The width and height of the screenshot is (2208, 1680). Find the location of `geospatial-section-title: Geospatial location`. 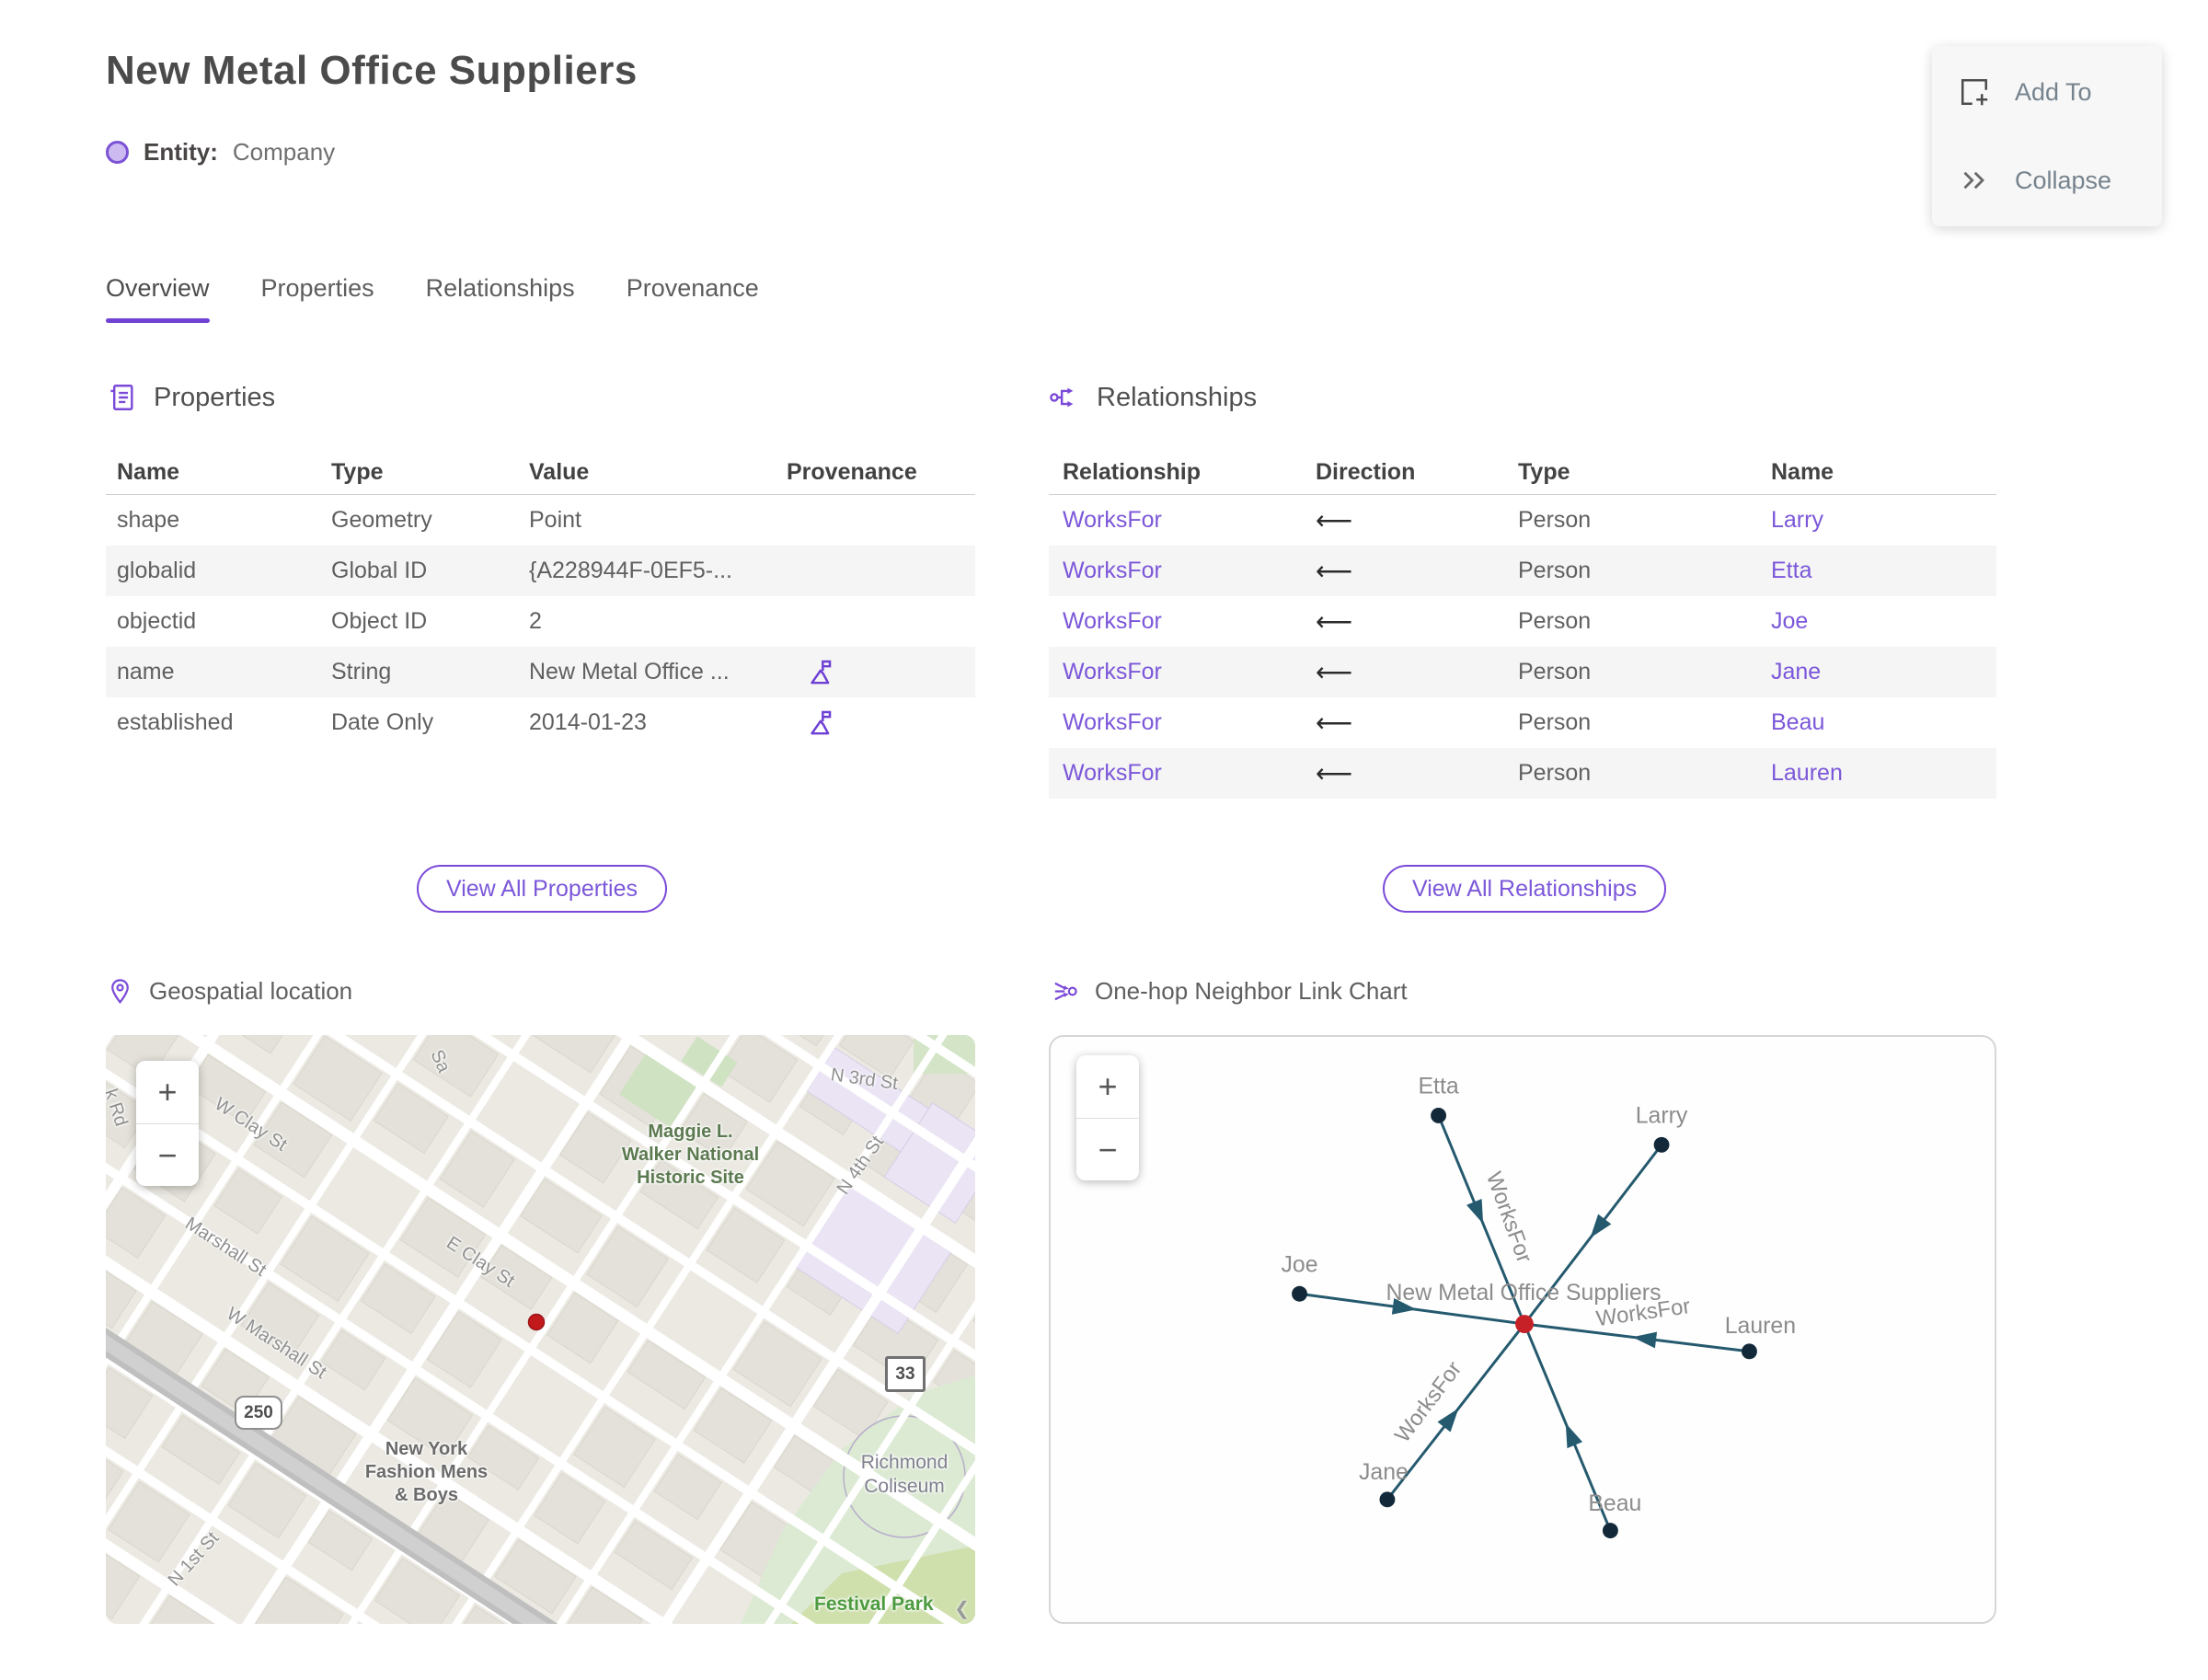

geospatial-section-title: Geospatial location is located at coordinates (251, 991).